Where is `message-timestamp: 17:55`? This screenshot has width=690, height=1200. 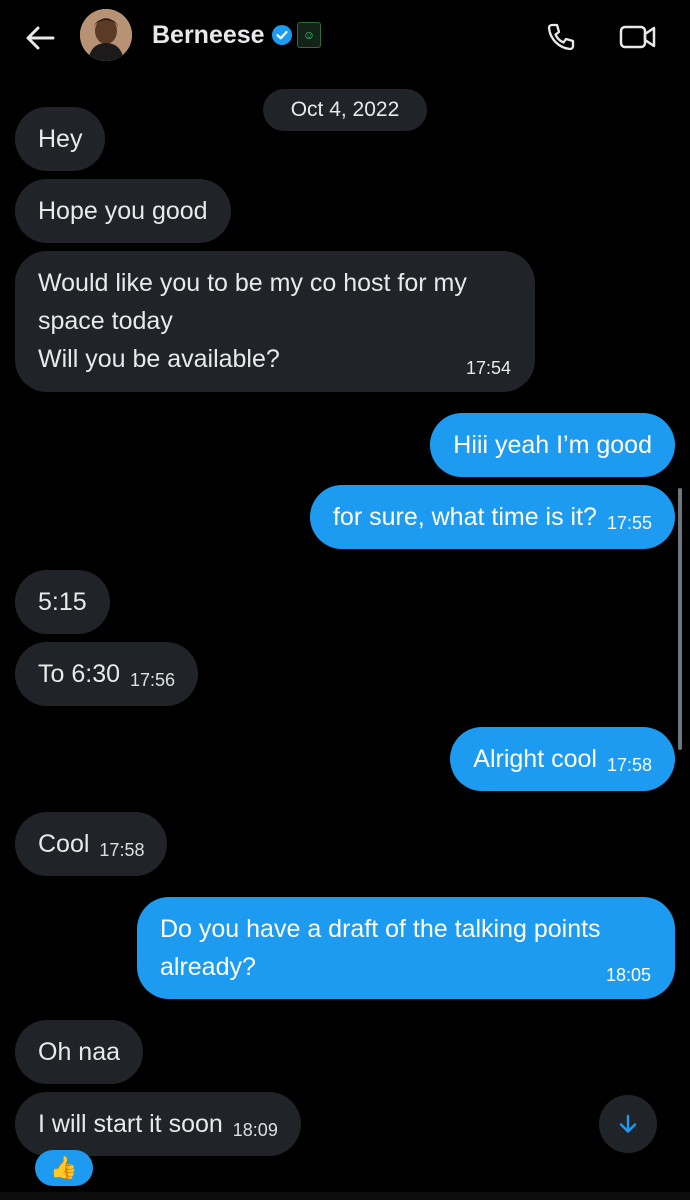
message-timestamp: 17:55 is located at coordinates (629, 523).